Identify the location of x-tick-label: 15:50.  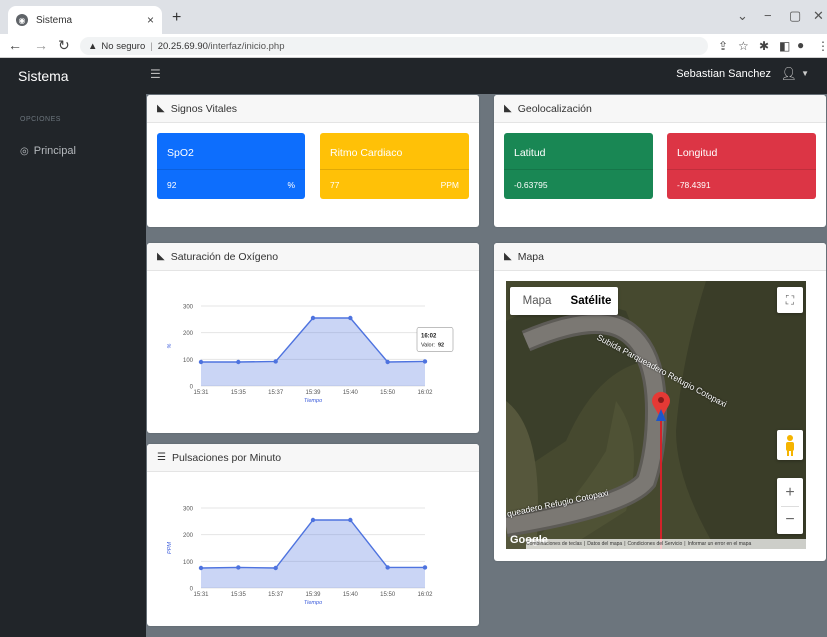
(388, 393).